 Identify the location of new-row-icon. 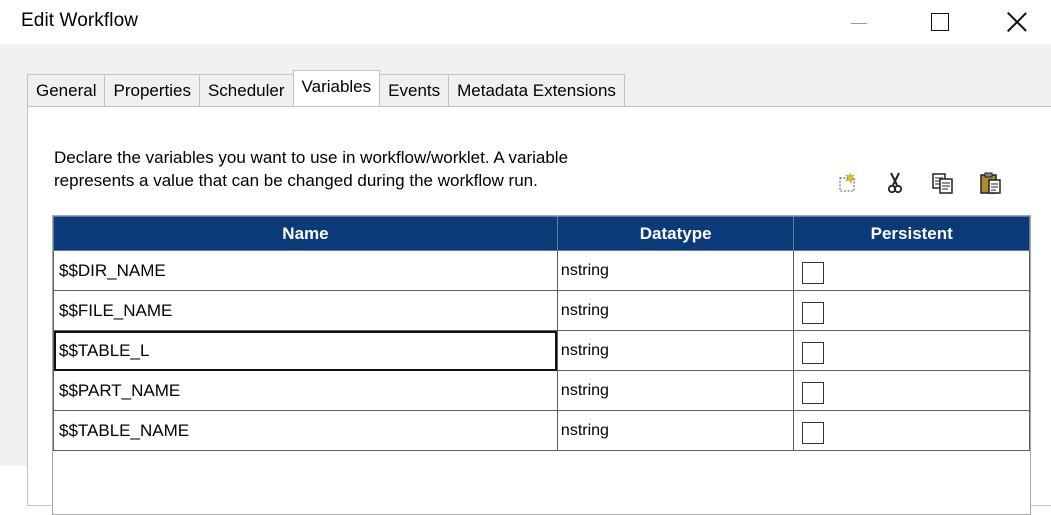
(847, 182).